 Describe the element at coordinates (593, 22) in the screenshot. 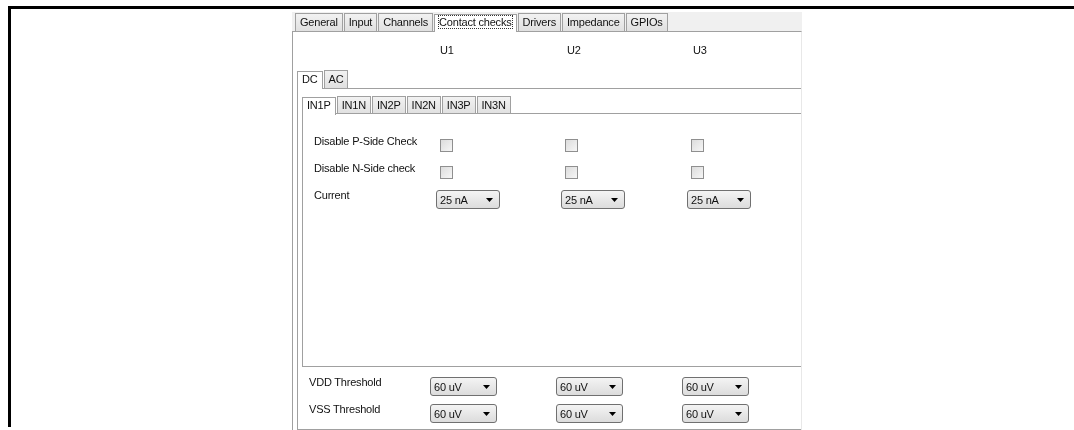

I see `tab: Impedance` at that location.